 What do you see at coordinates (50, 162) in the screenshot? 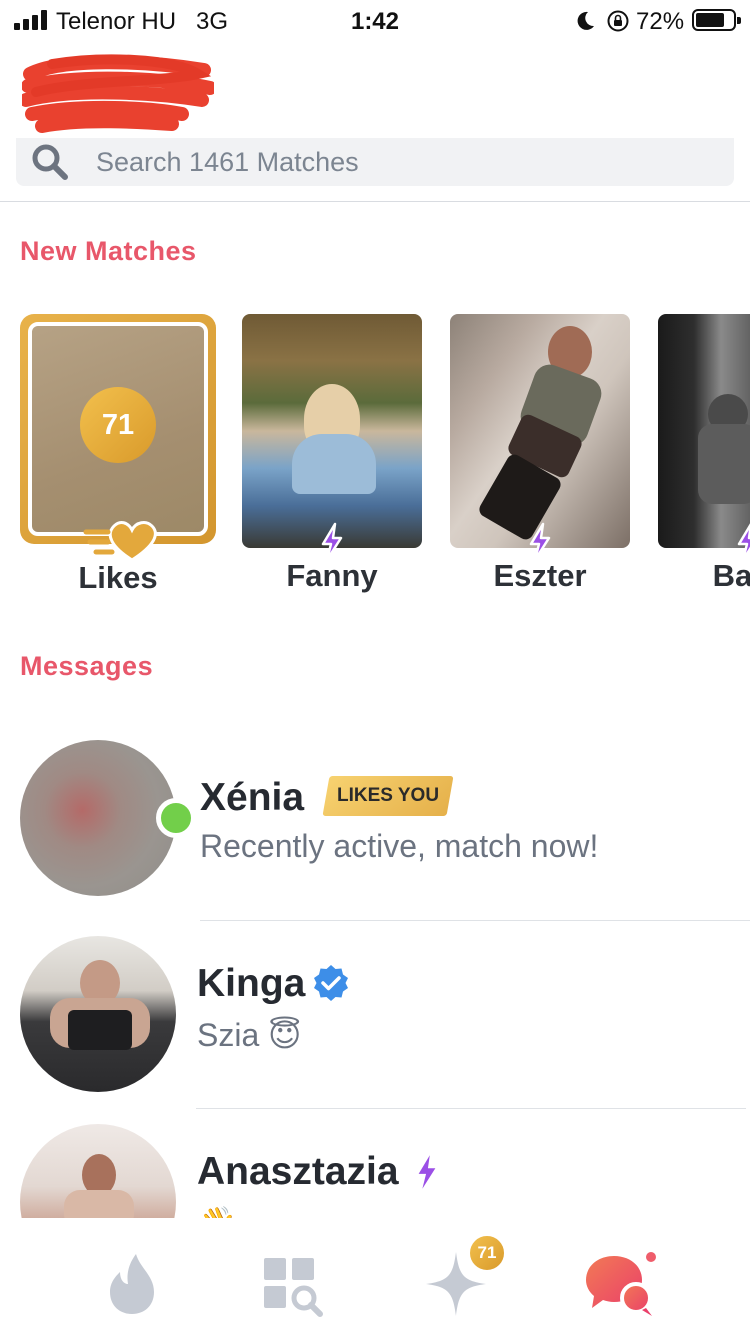
I see `search-icon` at bounding box center [50, 162].